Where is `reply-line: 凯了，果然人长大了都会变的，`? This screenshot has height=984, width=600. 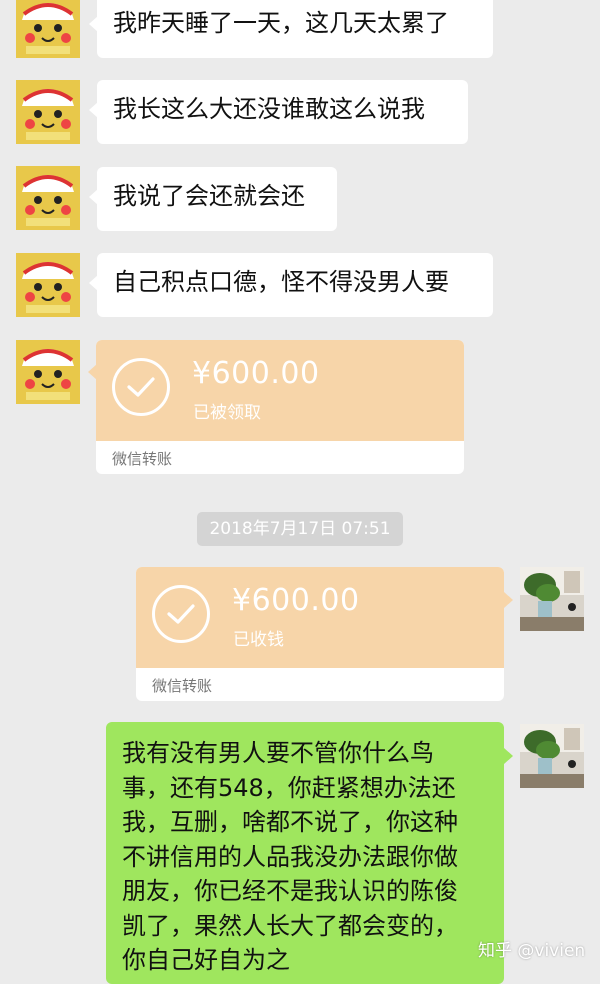
reply-line: 凯了，果然人长大了都会变的， is located at coordinates (290, 925).